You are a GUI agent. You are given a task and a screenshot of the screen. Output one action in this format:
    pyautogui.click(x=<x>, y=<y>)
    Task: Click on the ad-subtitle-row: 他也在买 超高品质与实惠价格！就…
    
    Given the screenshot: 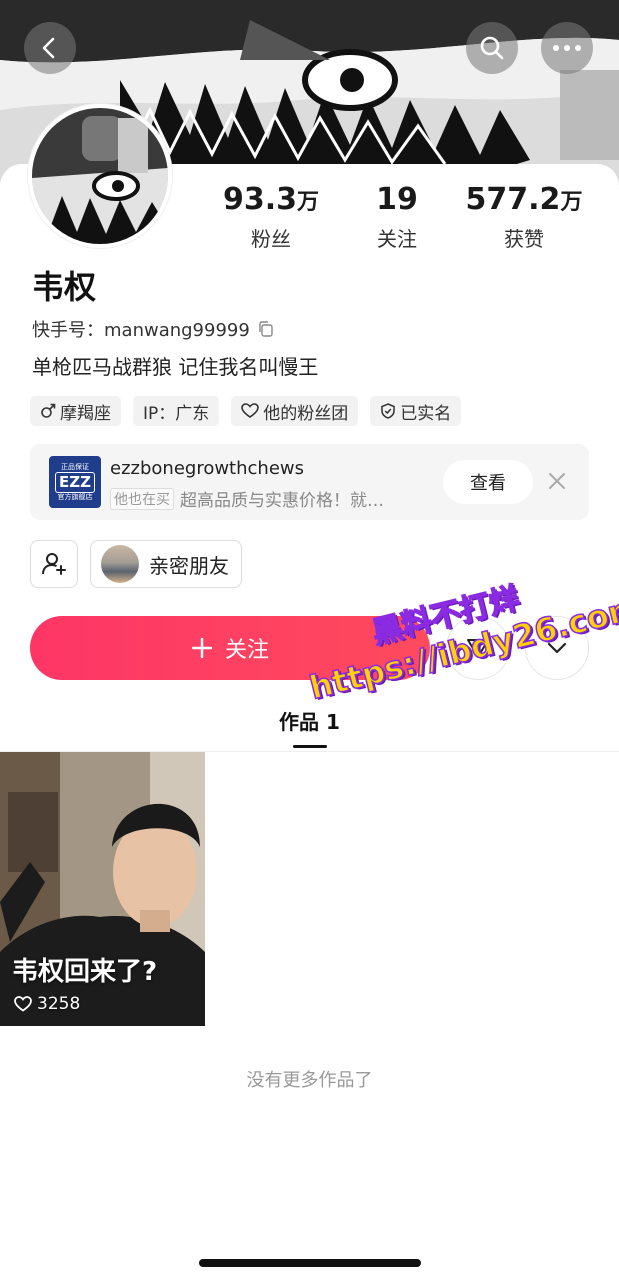 What is the action you would take?
    pyautogui.click(x=247, y=498)
    